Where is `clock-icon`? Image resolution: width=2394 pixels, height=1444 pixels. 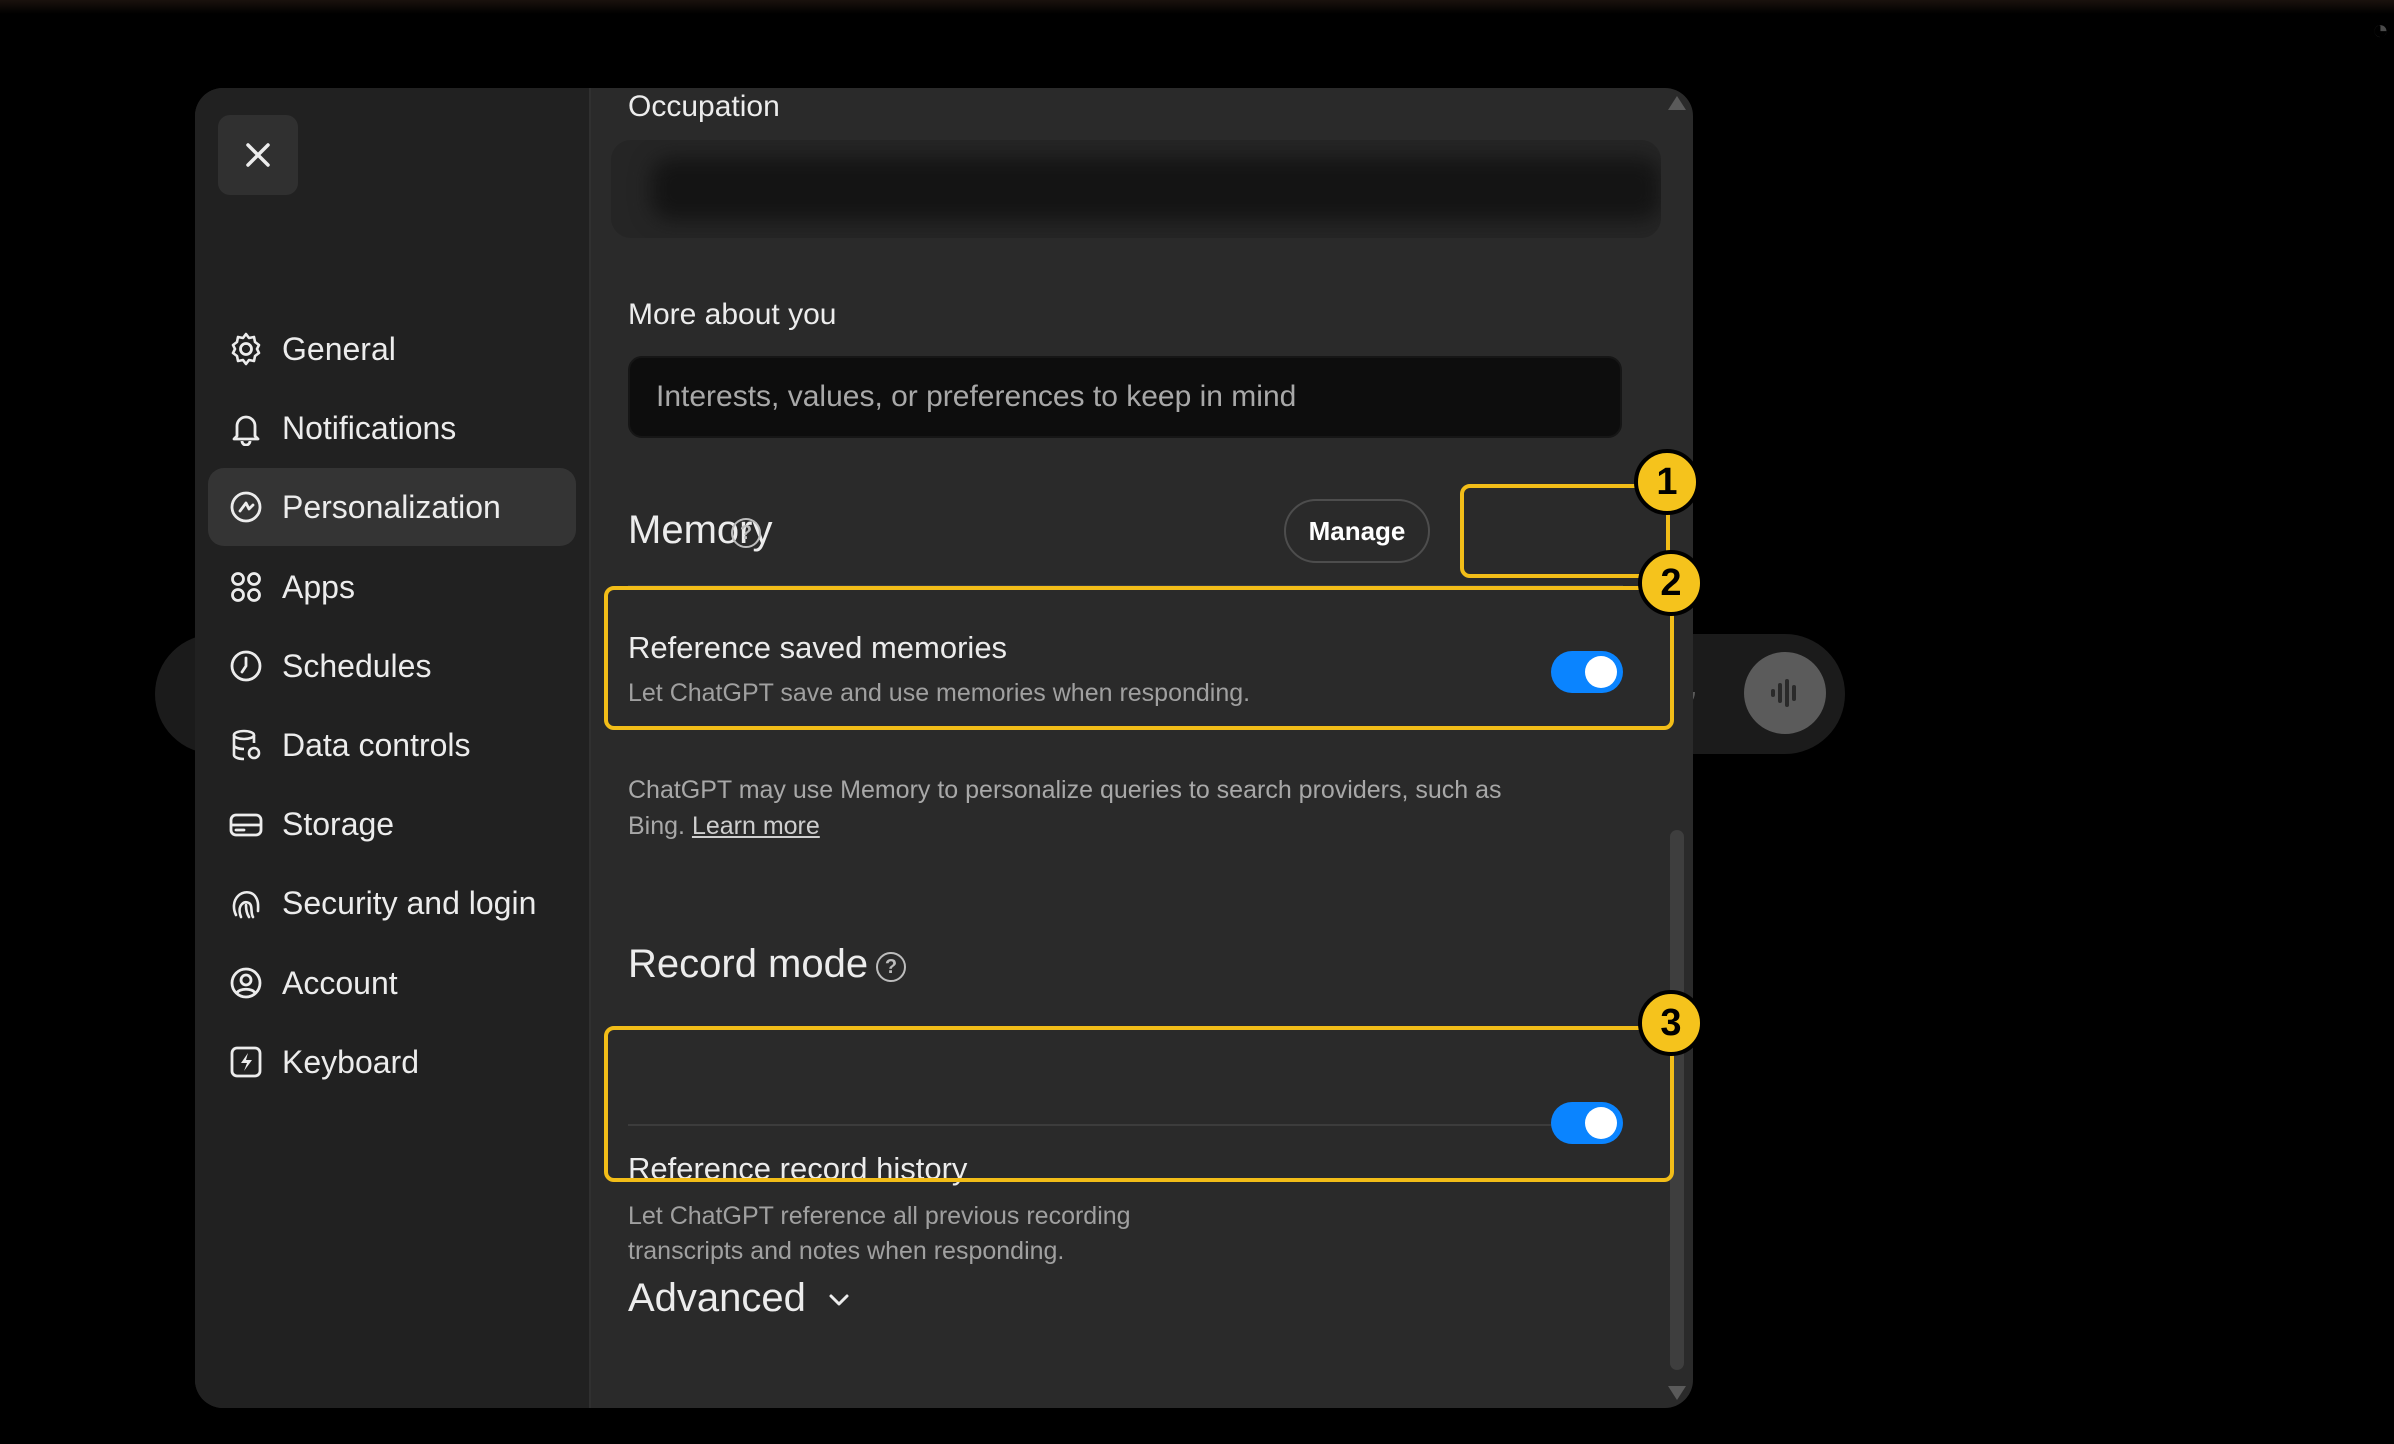
clock-icon is located at coordinates (246, 666).